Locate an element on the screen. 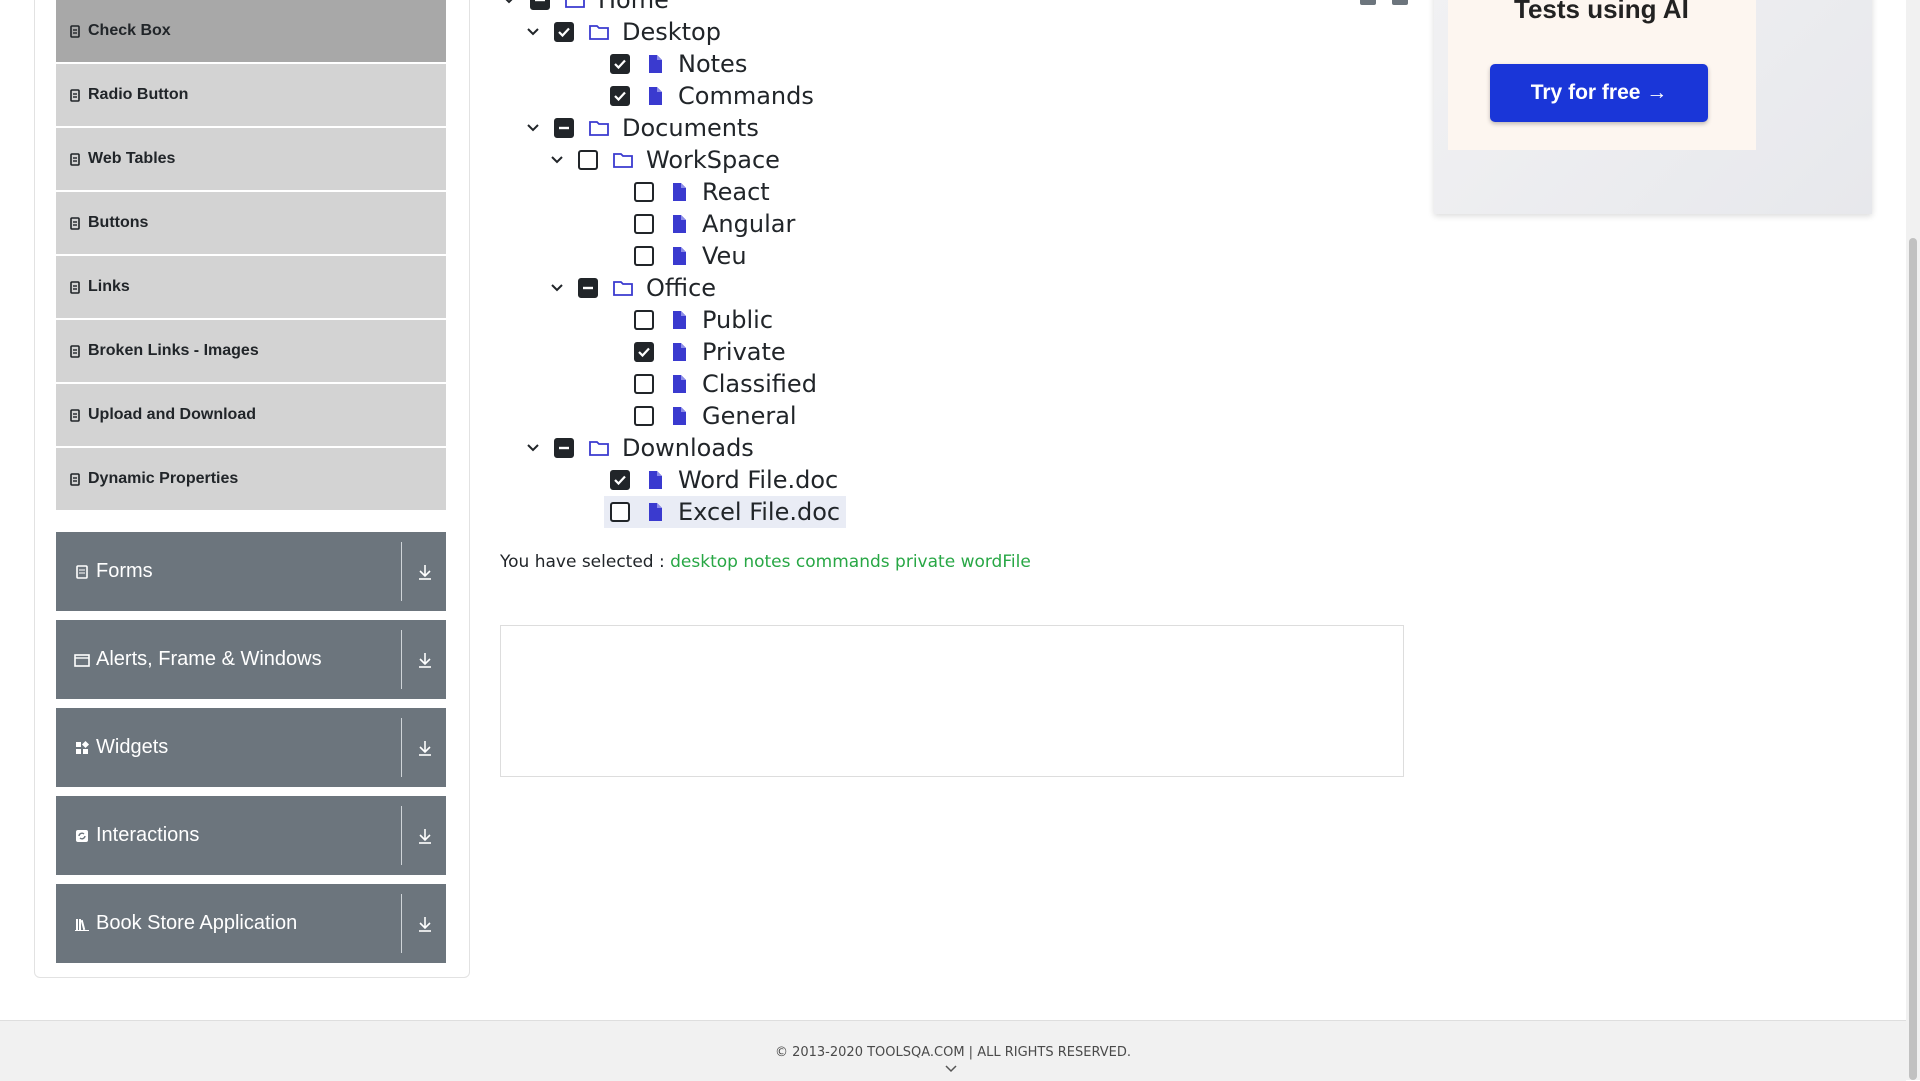 This screenshot has width=1920, height=1081. tree-node-home: Home is located at coordinates (584, 8).